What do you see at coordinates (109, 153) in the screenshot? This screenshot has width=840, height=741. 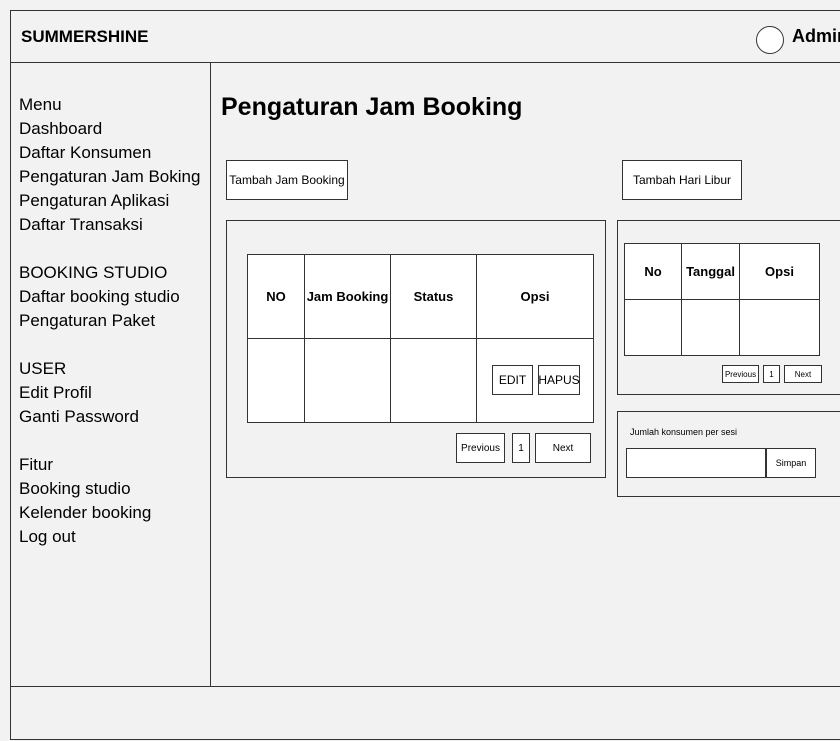 I see `sidebar-item-daftar-konsumen: Daftar Konsumen` at bounding box center [109, 153].